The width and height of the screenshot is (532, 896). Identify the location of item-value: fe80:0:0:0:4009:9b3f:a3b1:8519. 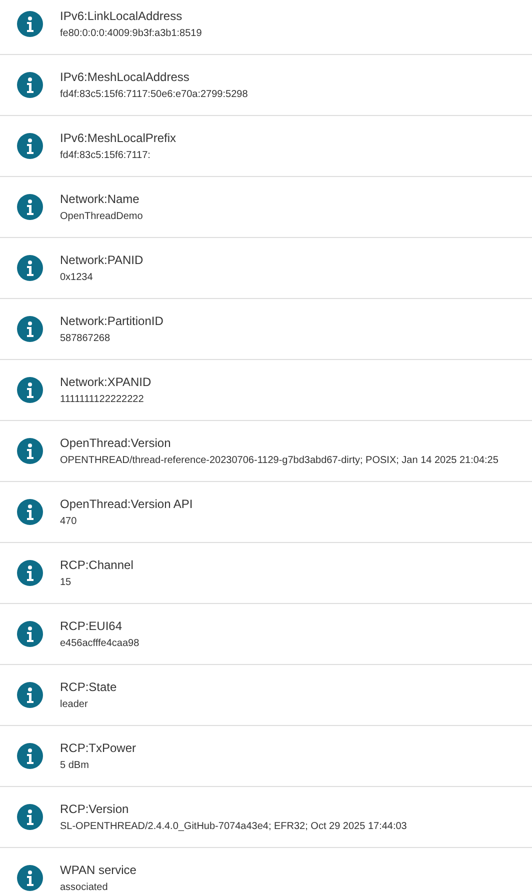
(131, 34).